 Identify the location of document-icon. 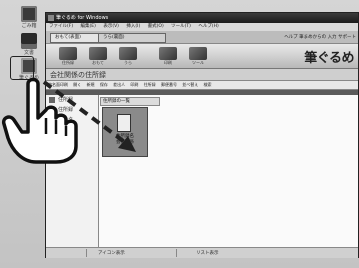
(124, 123).